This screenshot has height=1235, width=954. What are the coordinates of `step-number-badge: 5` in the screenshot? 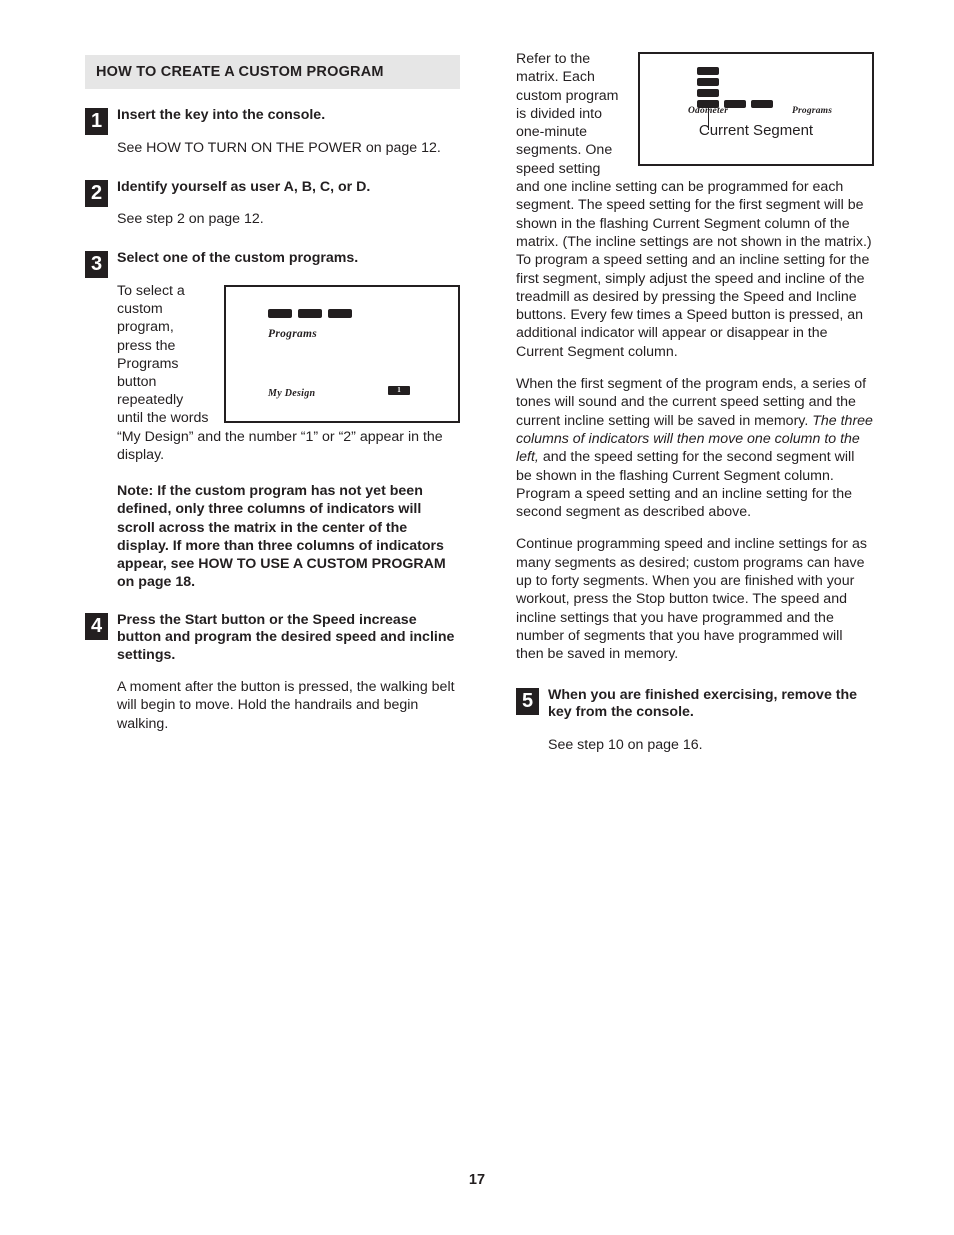 It's located at (527, 701).